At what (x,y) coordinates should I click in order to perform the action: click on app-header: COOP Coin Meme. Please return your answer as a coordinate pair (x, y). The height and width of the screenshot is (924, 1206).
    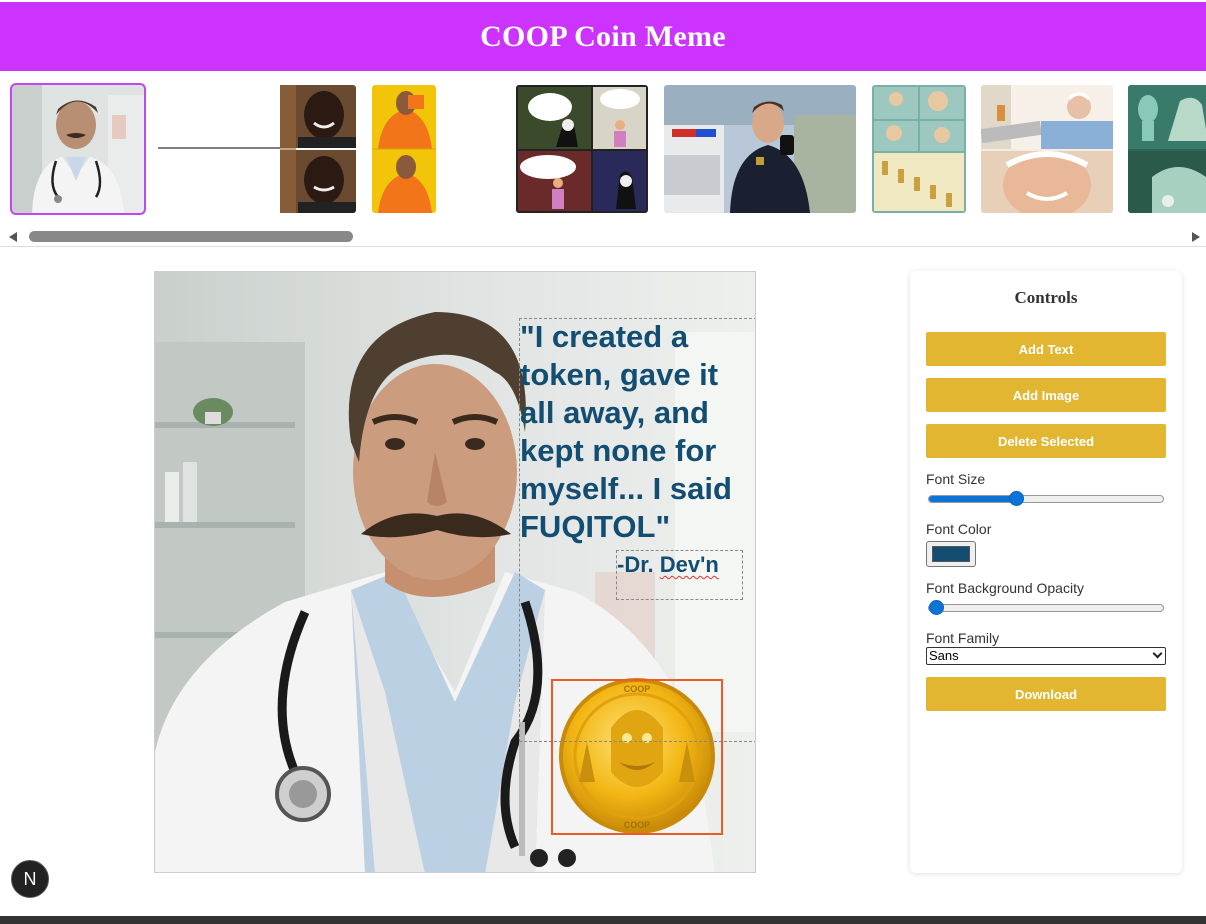
    Looking at the image, I should click on (603, 36).